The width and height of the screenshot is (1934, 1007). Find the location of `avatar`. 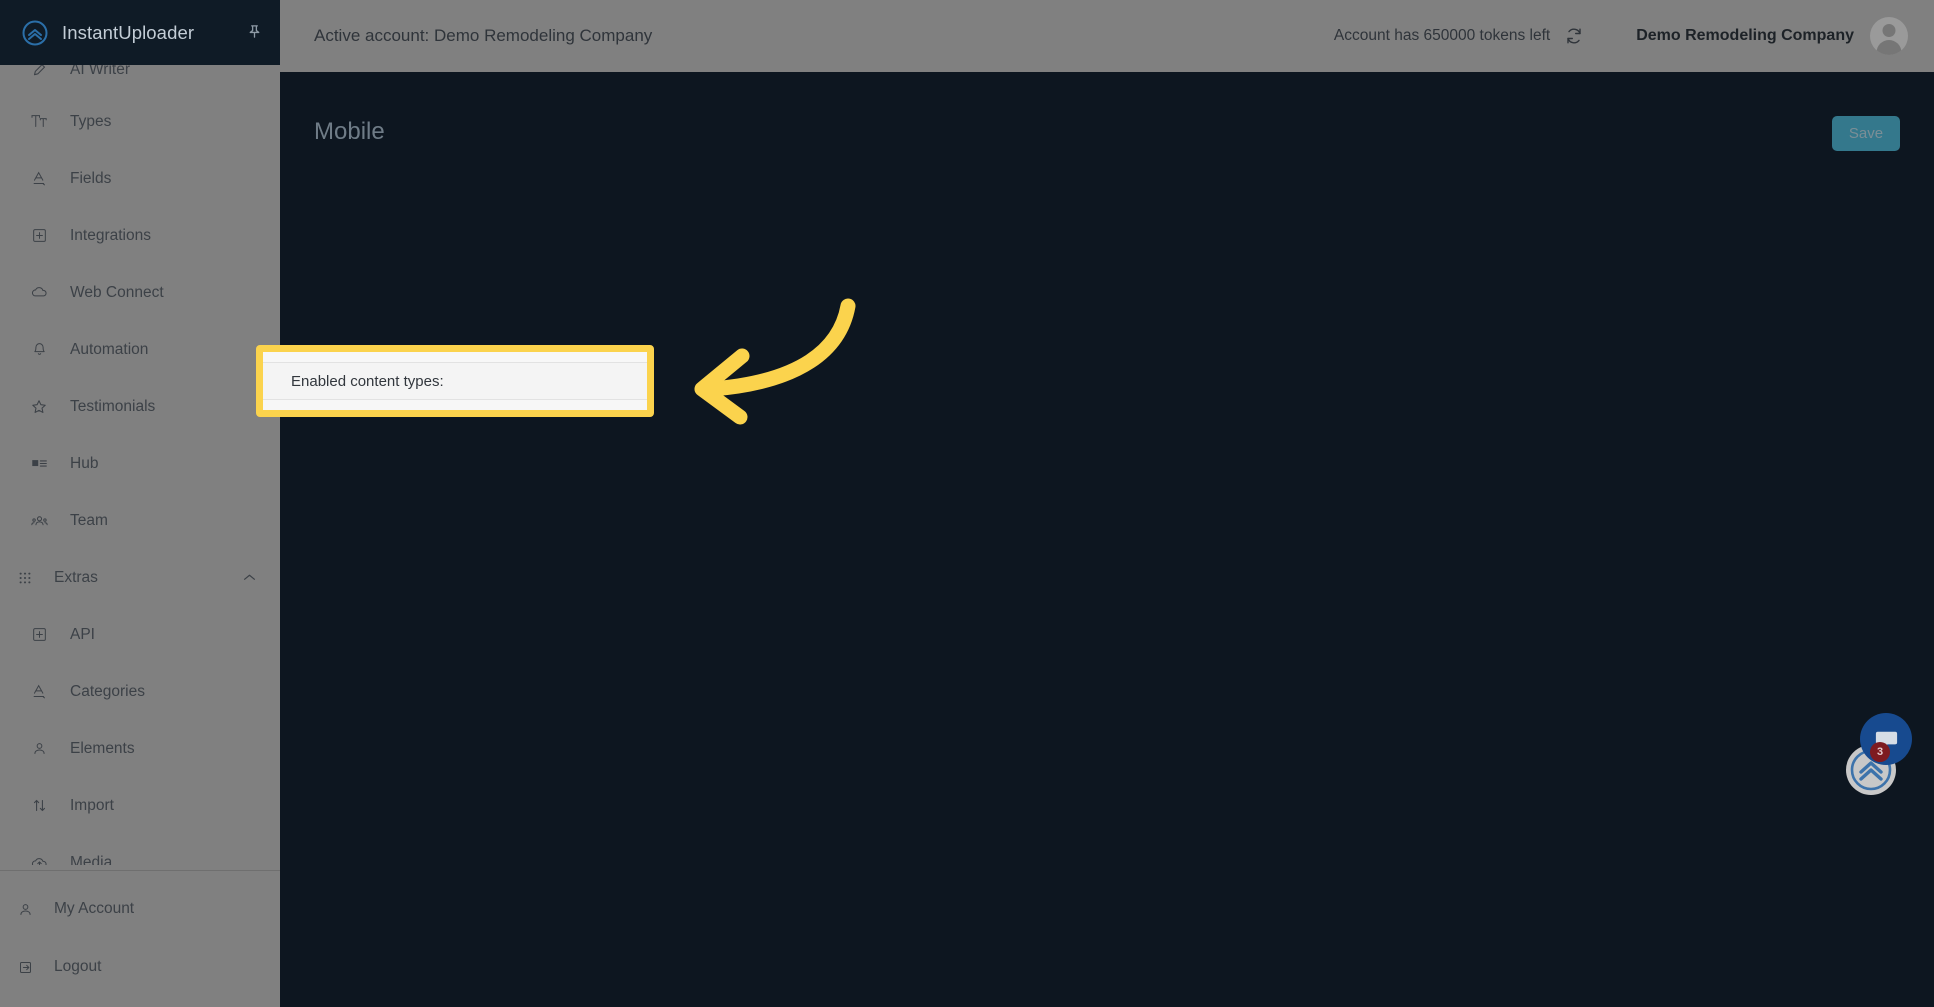

avatar is located at coordinates (1889, 36).